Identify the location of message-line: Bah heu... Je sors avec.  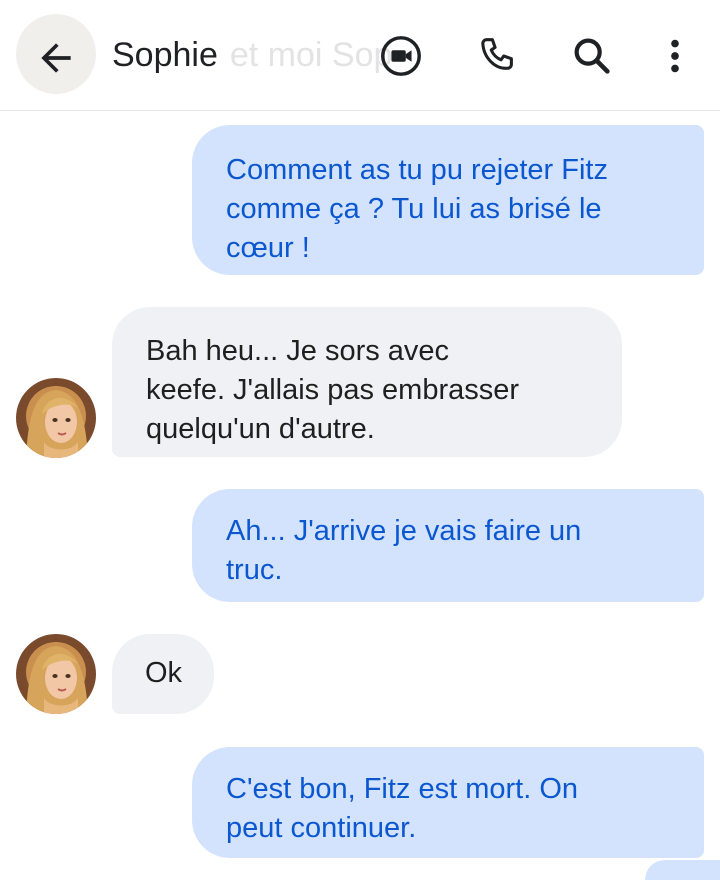
(298, 351).